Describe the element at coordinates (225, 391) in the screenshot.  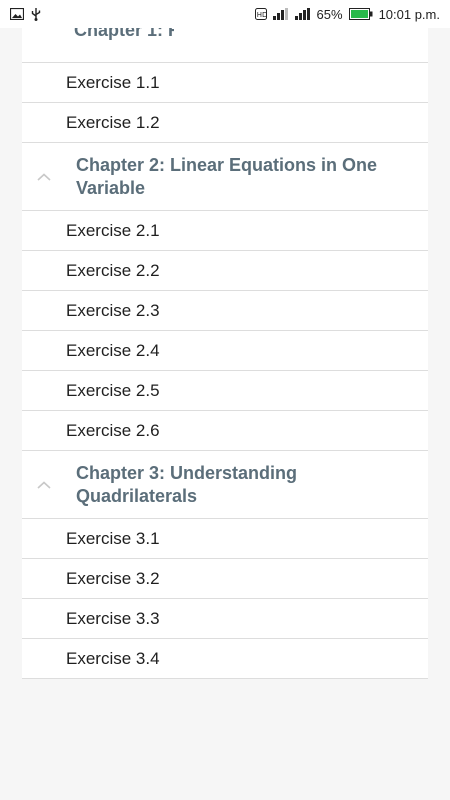
I see `exercise-item: Exercise 2.5` at that location.